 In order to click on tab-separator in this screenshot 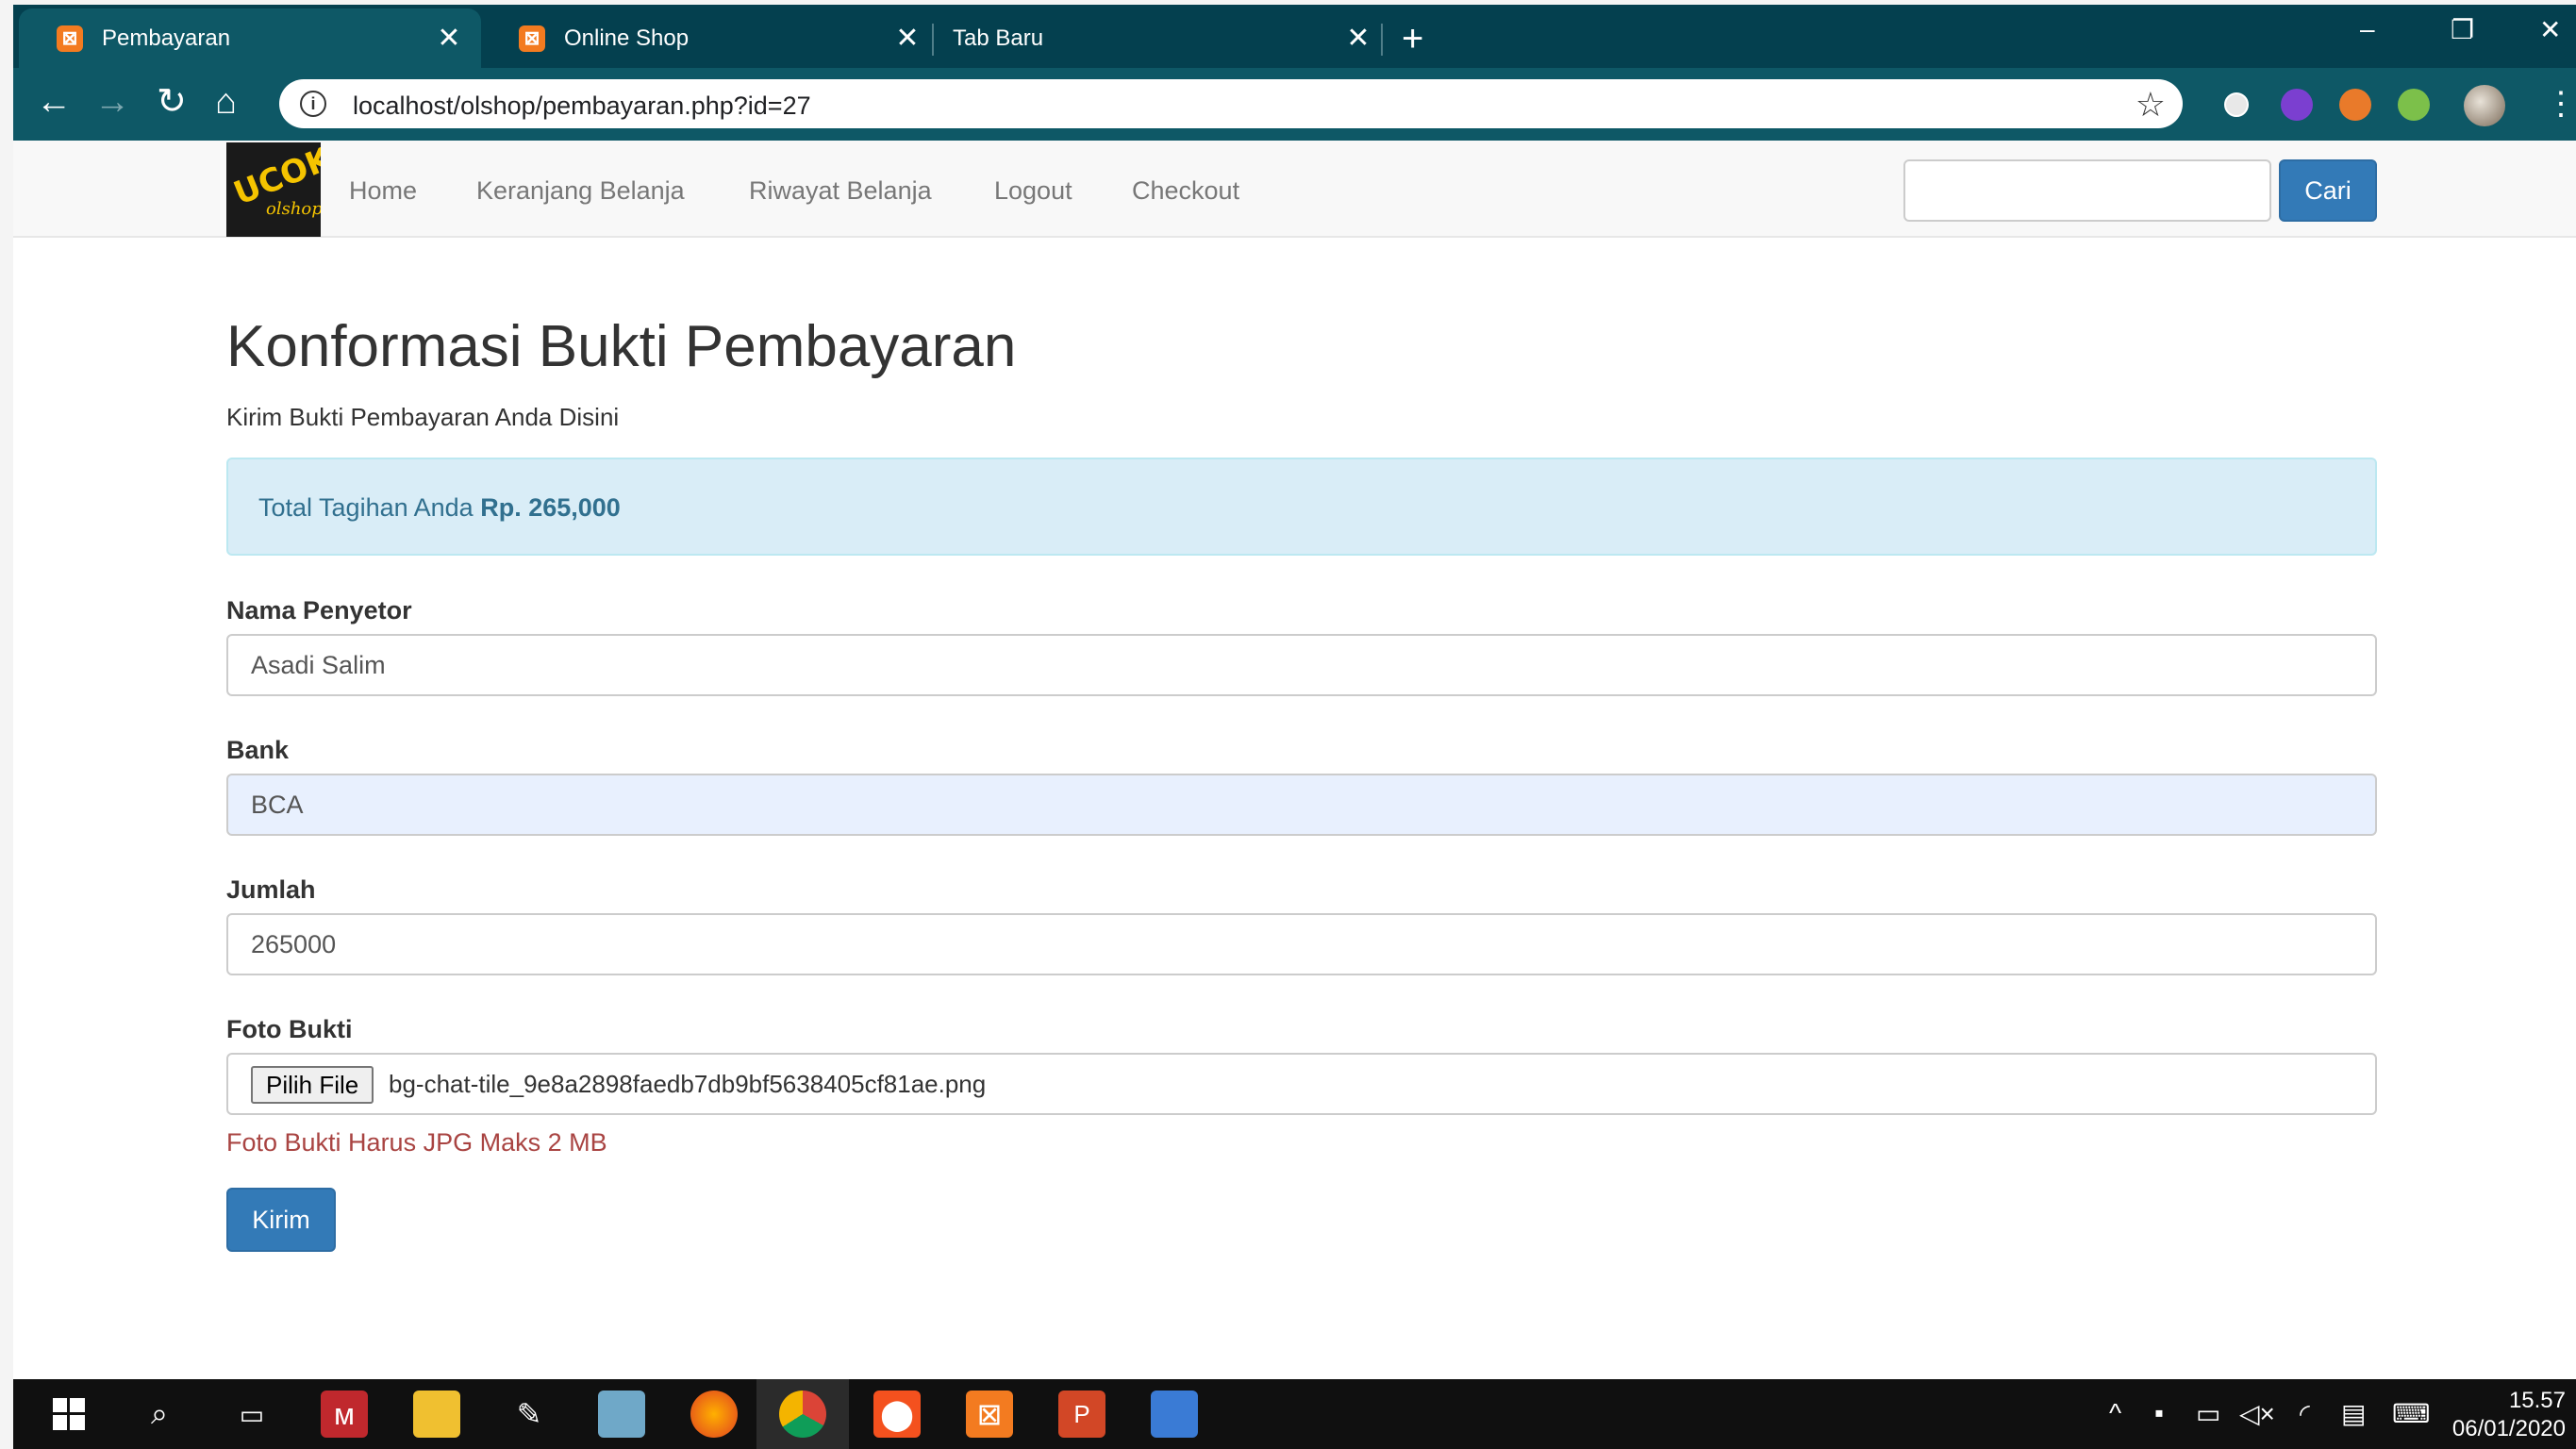, I will do `click(1382, 40)`.